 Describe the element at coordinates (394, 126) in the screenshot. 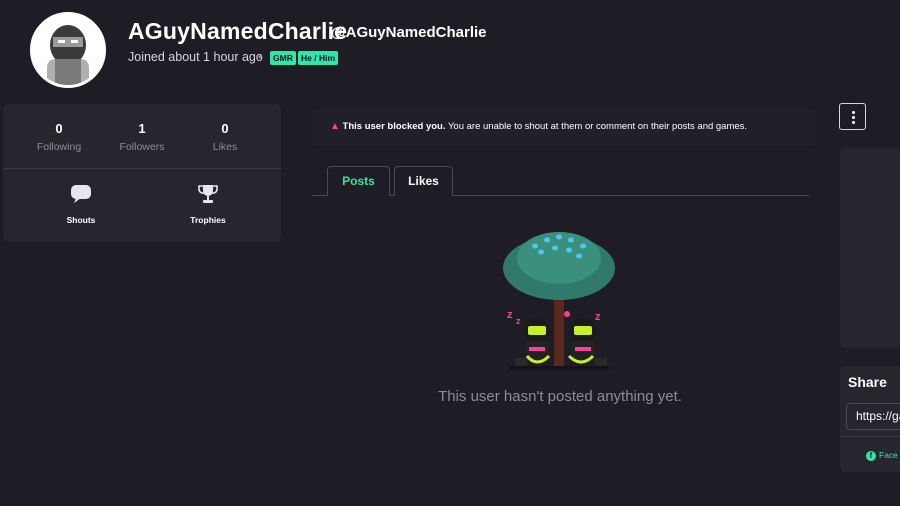

I see `blocked-title: This user blocked you.` at that location.